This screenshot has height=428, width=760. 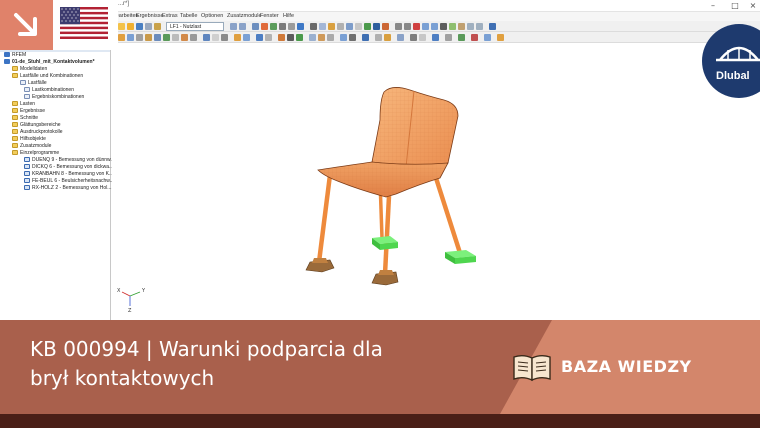 What do you see at coordinates (259, 37) in the screenshot?
I see `table-icon` at bounding box center [259, 37].